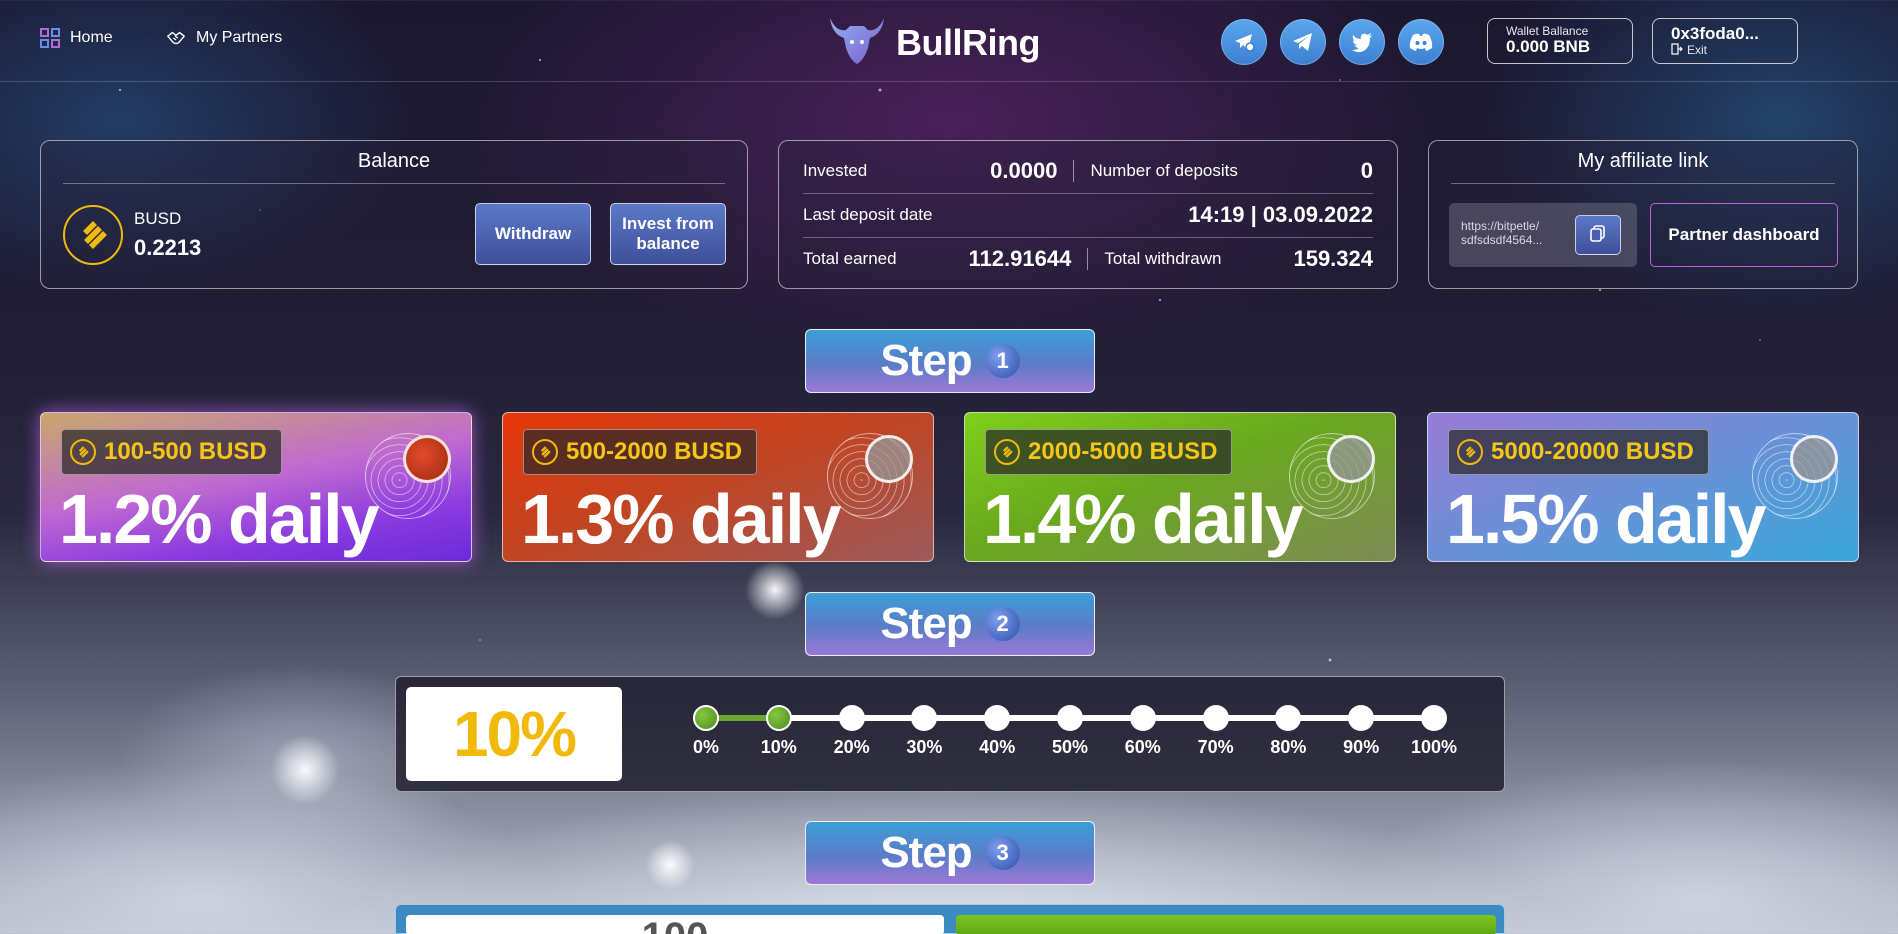 The image size is (1898, 934). Describe the element at coordinates (950, 919) in the screenshot. I see `step-3-panel: 100` at that location.